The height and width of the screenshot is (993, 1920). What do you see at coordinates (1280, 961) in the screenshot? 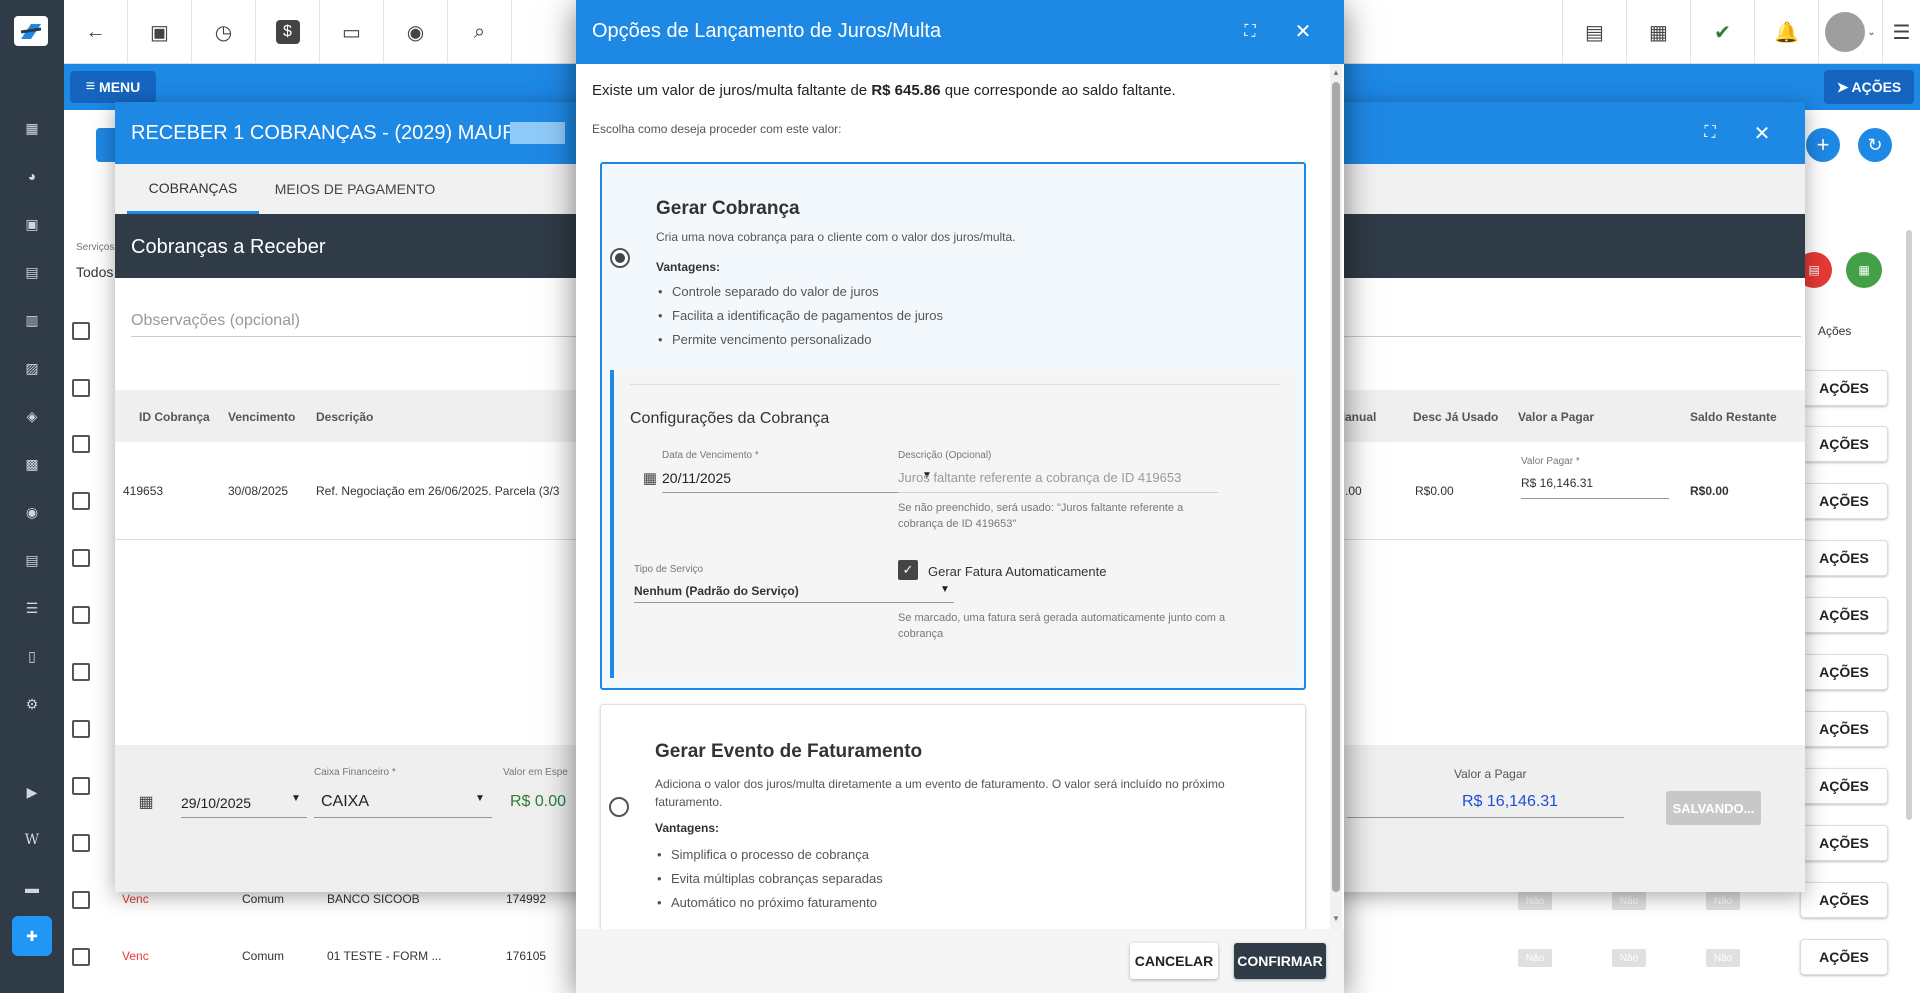
I see `confirm-button: CONFIRMAR` at bounding box center [1280, 961].